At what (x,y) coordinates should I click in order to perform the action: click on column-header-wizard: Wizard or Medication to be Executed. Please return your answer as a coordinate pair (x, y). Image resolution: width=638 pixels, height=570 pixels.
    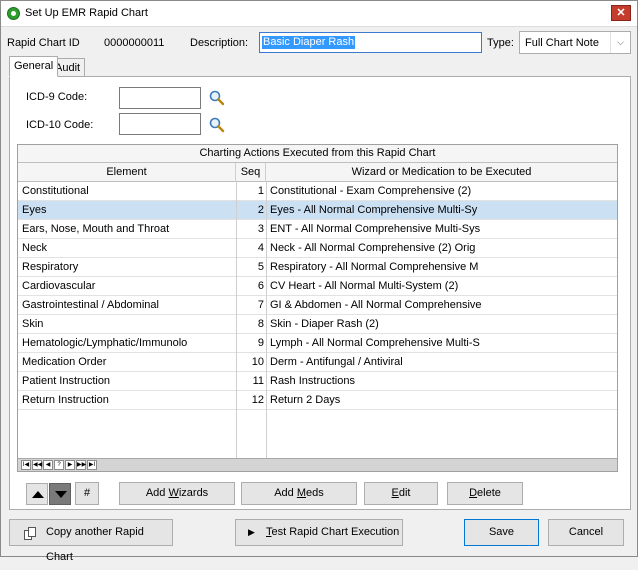
    Looking at the image, I should click on (441, 172).